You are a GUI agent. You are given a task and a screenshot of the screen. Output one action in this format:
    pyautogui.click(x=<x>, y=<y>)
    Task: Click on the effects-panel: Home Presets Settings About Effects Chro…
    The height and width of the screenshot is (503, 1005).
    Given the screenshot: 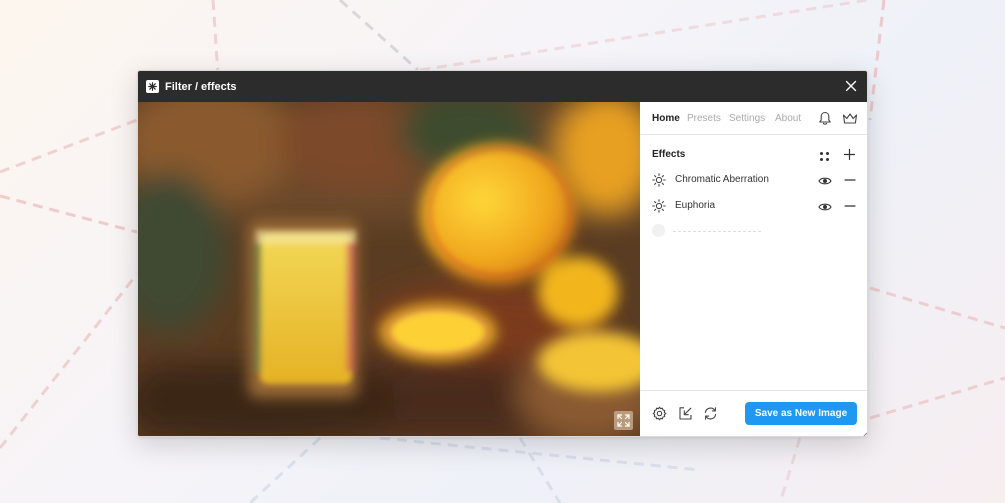 What is the action you would take?
    pyautogui.click(x=753, y=269)
    